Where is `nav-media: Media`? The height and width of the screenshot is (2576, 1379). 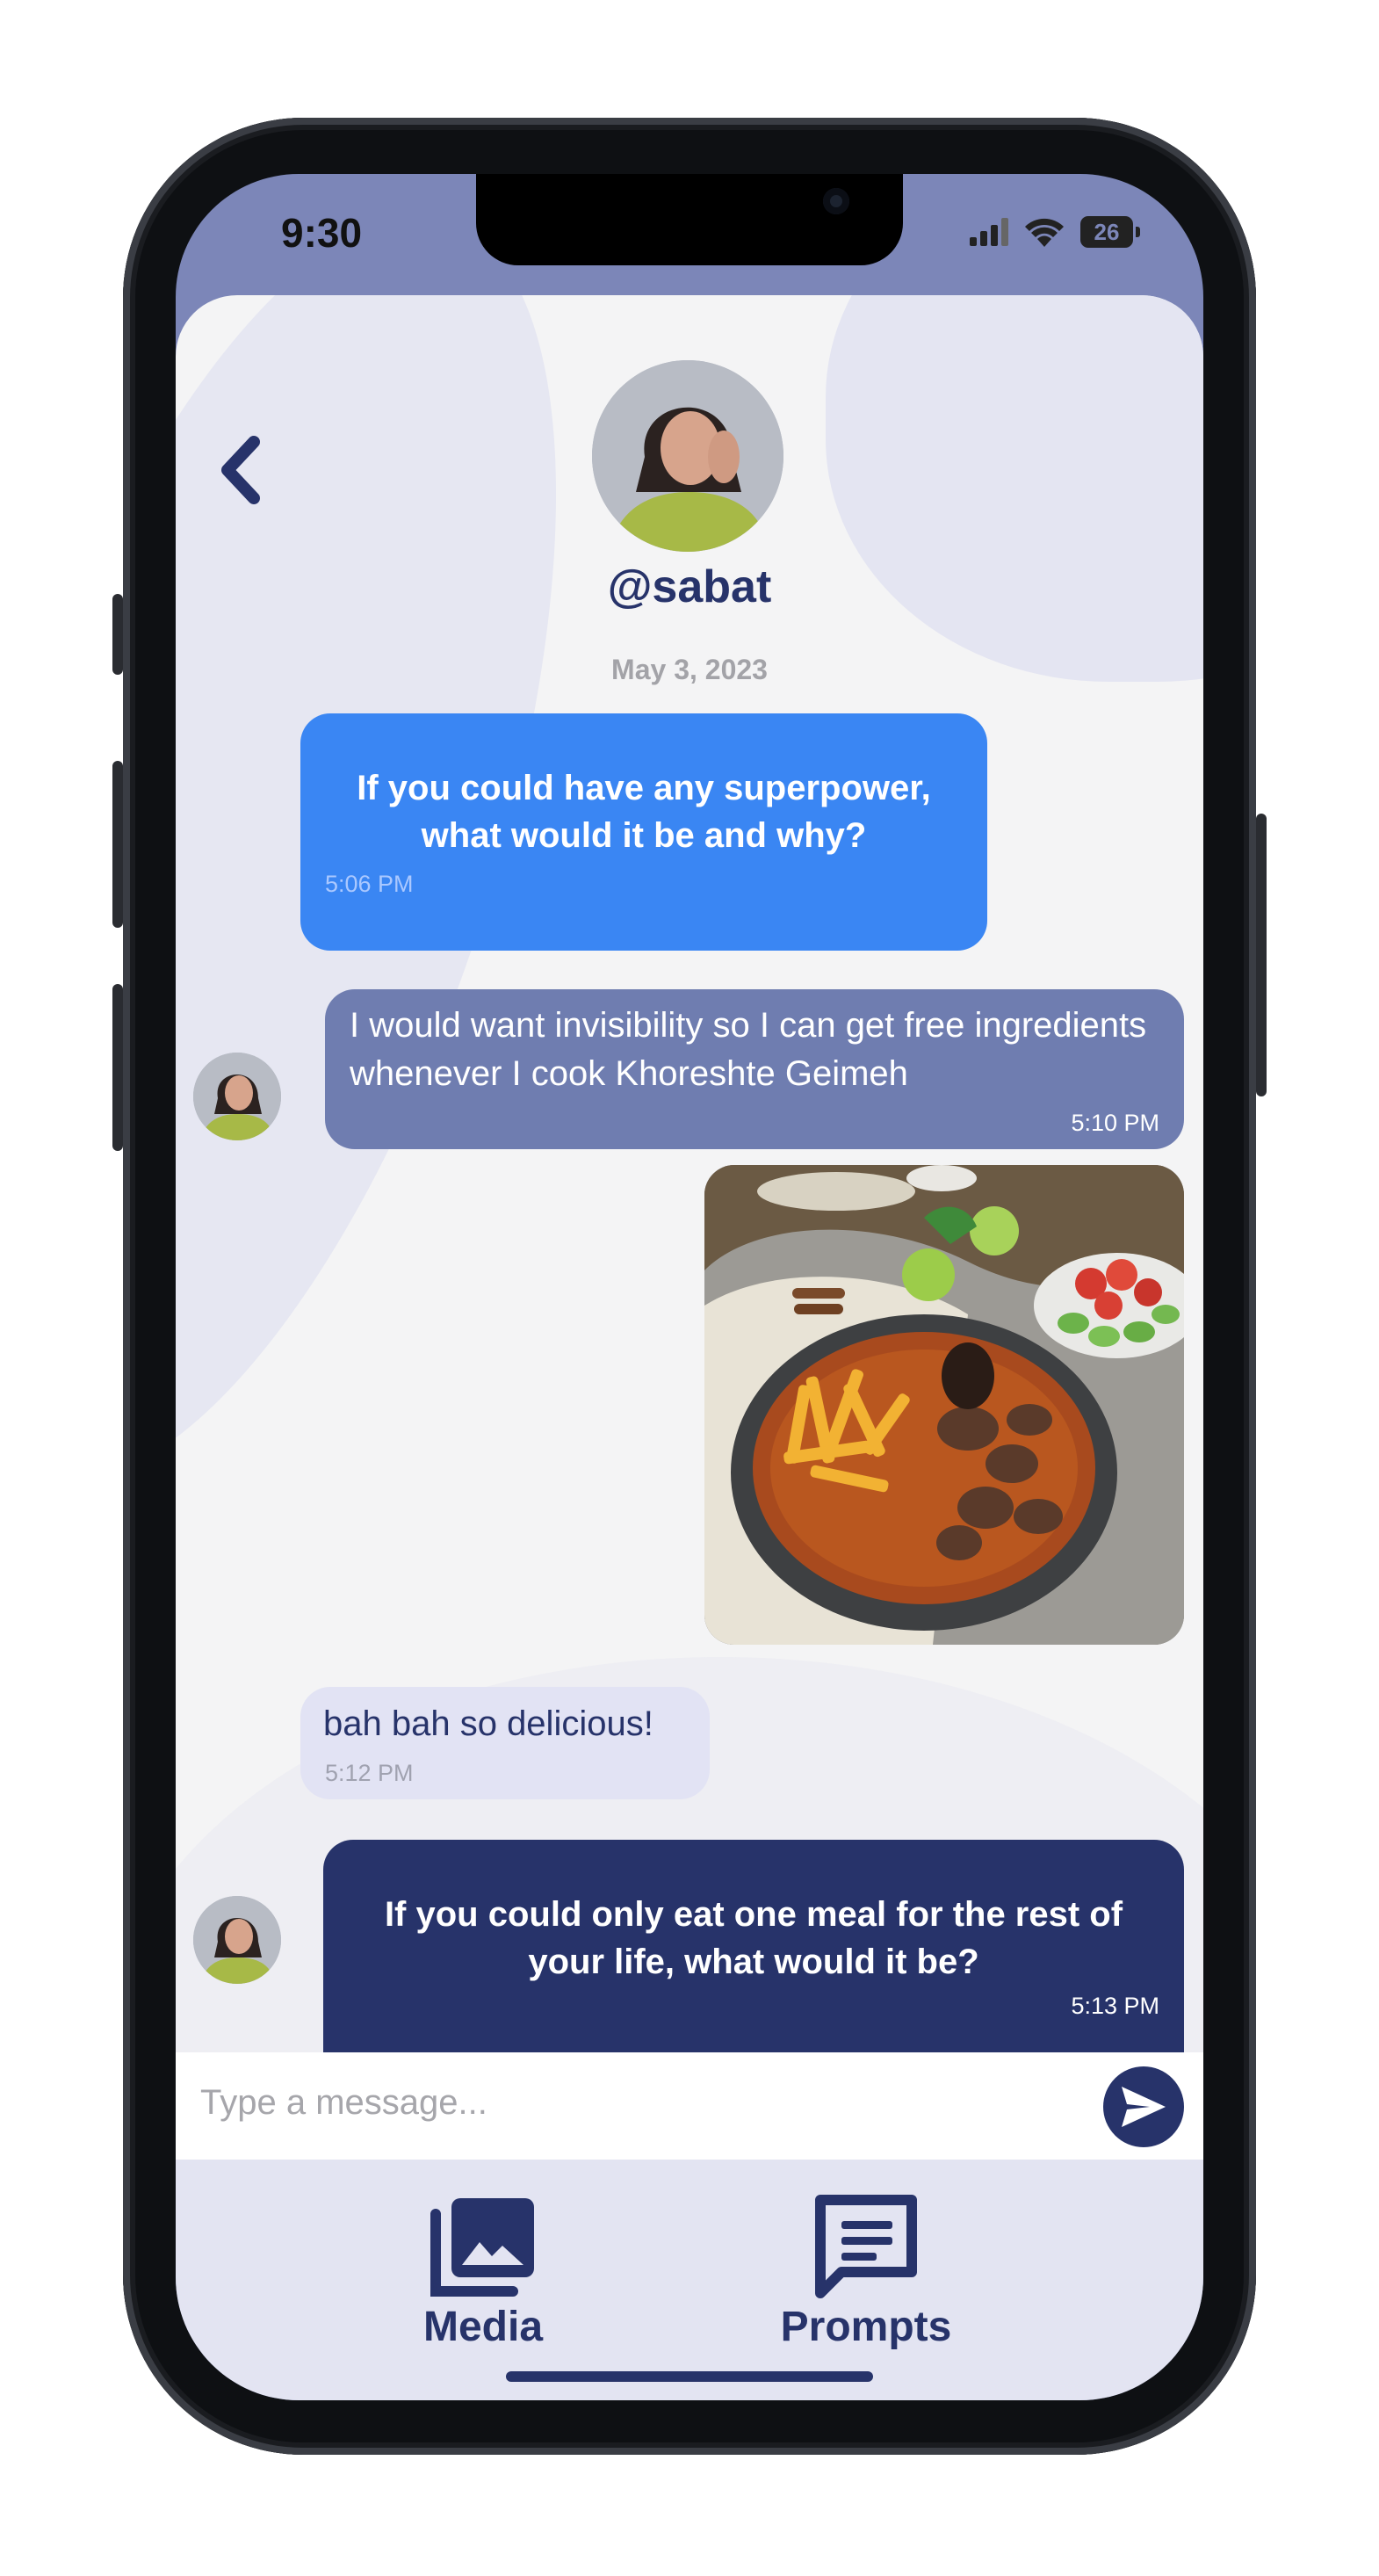 nav-media: Media is located at coordinates (483, 2273).